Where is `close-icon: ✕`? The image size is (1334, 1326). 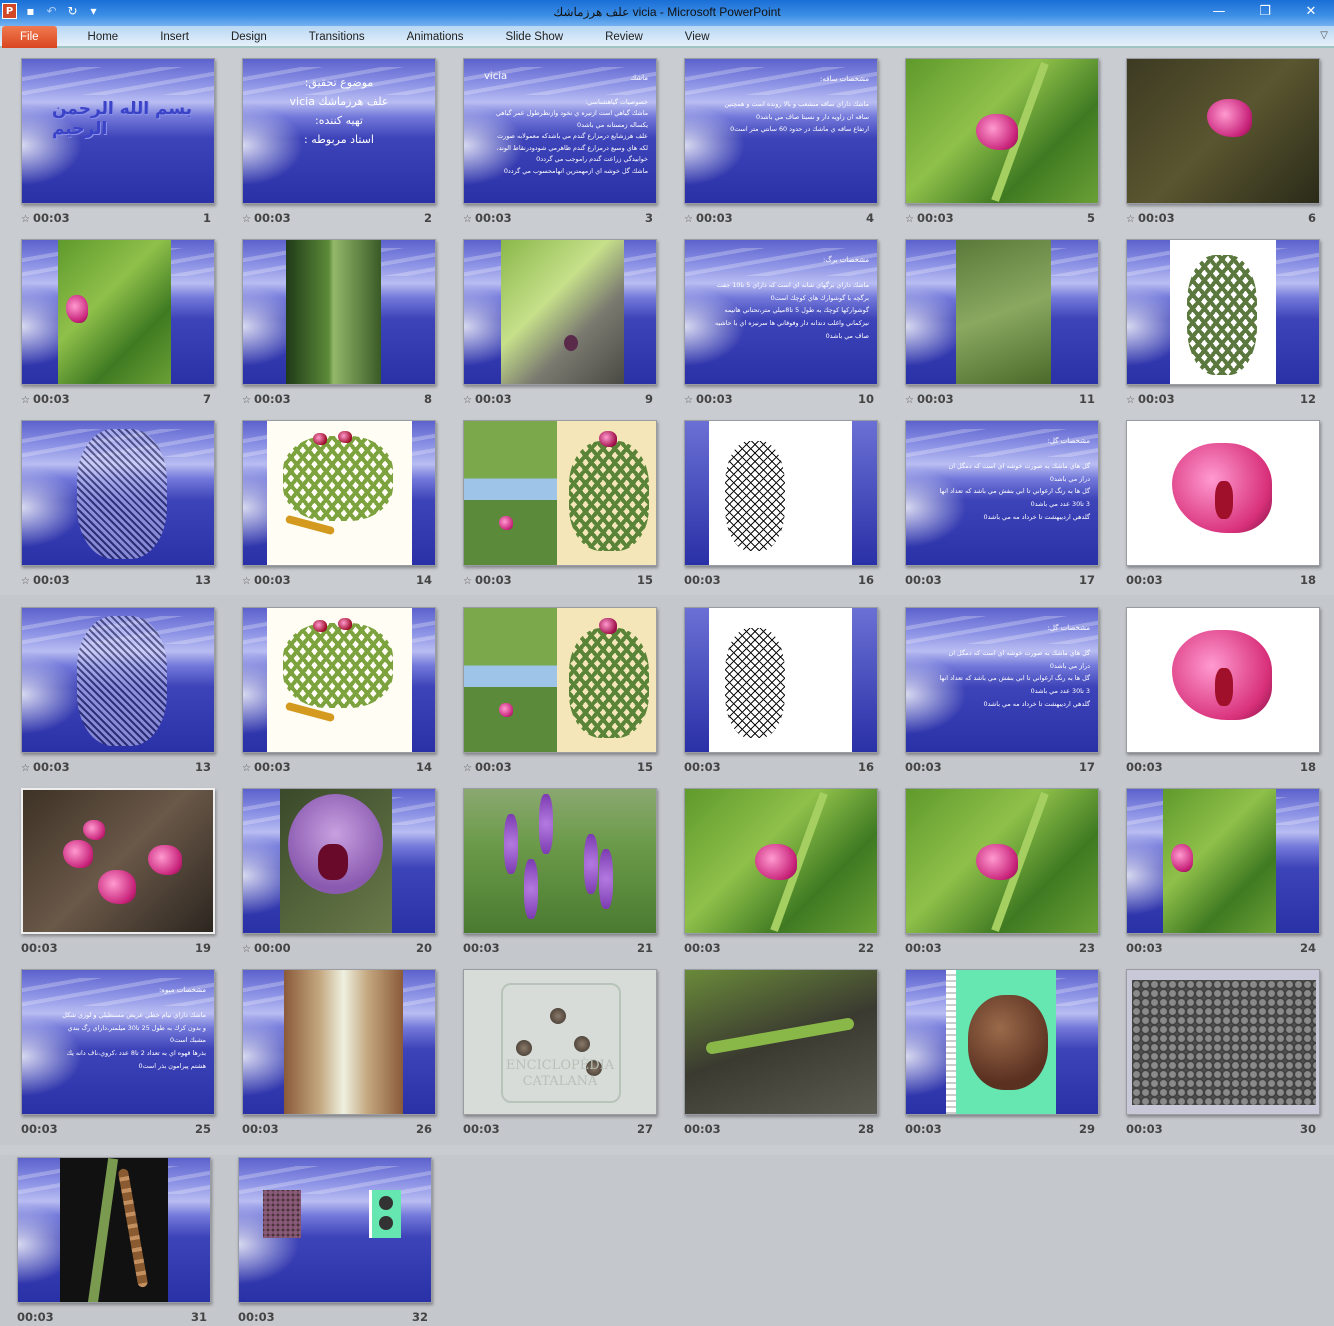 close-icon: ✕ is located at coordinates (1311, 13).